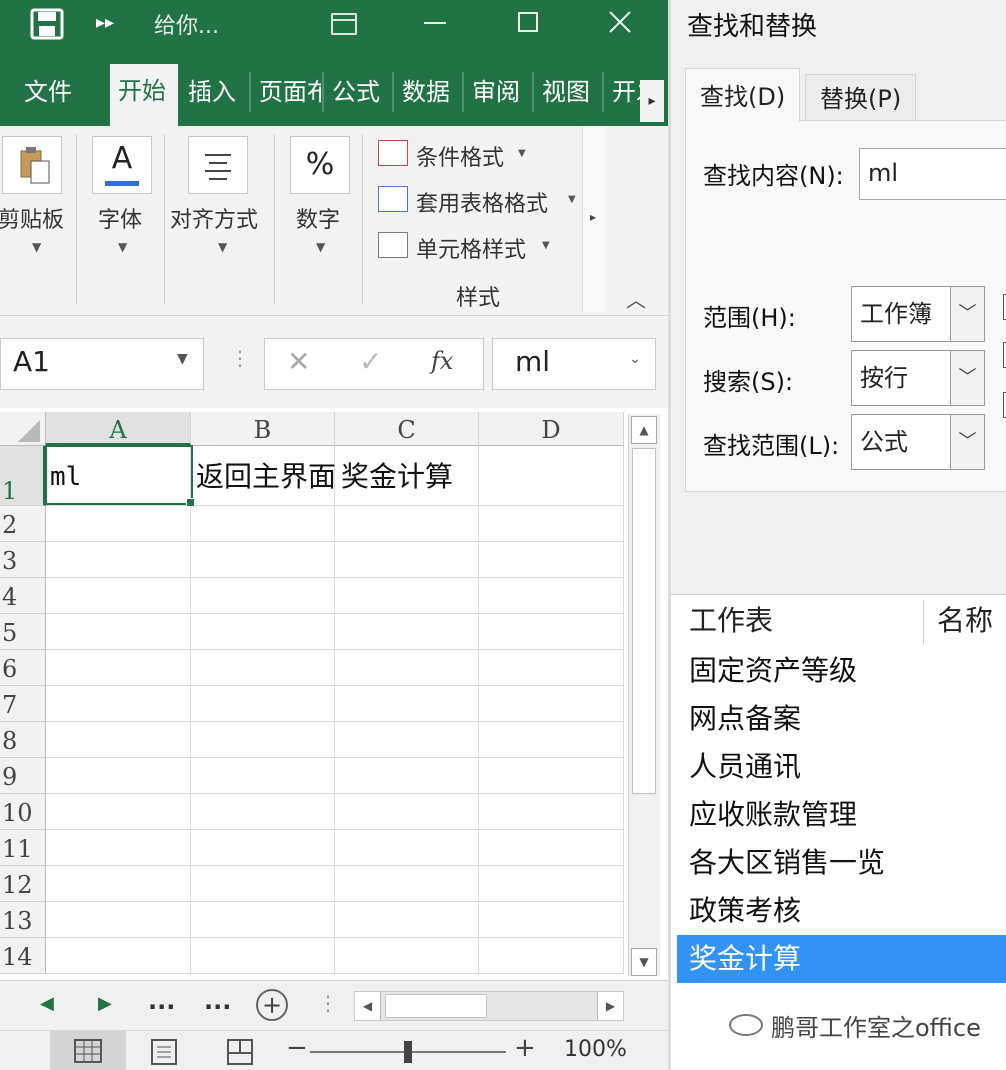 This screenshot has width=1006, height=1070. Describe the element at coordinates (23, 429) in the screenshot. I see `select-all-corner` at that location.